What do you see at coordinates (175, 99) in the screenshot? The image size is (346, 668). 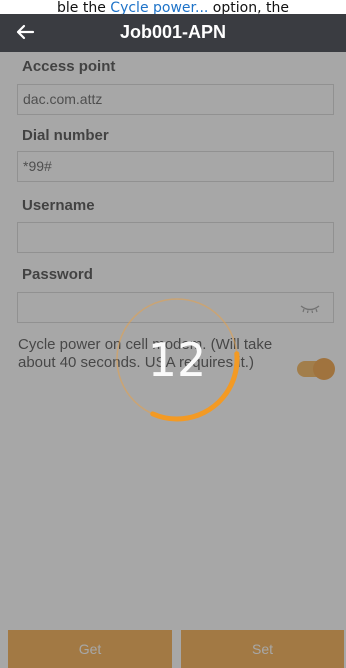 I see `access-point-field: dac.com.attz` at bounding box center [175, 99].